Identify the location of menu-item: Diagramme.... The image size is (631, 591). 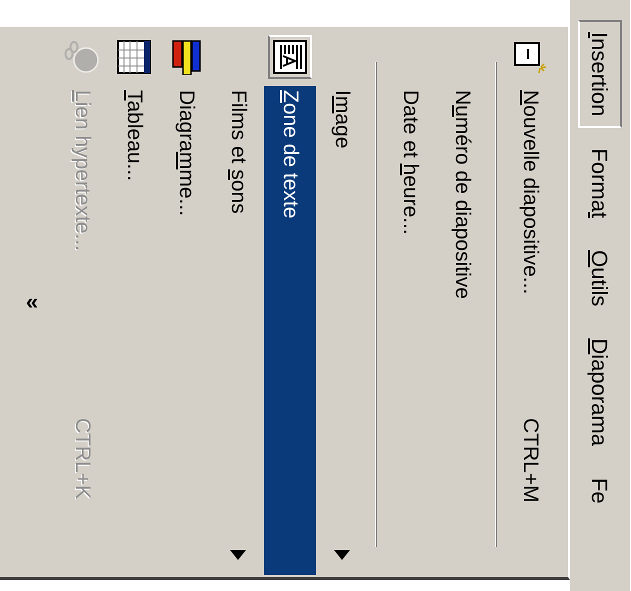
(186, 330).